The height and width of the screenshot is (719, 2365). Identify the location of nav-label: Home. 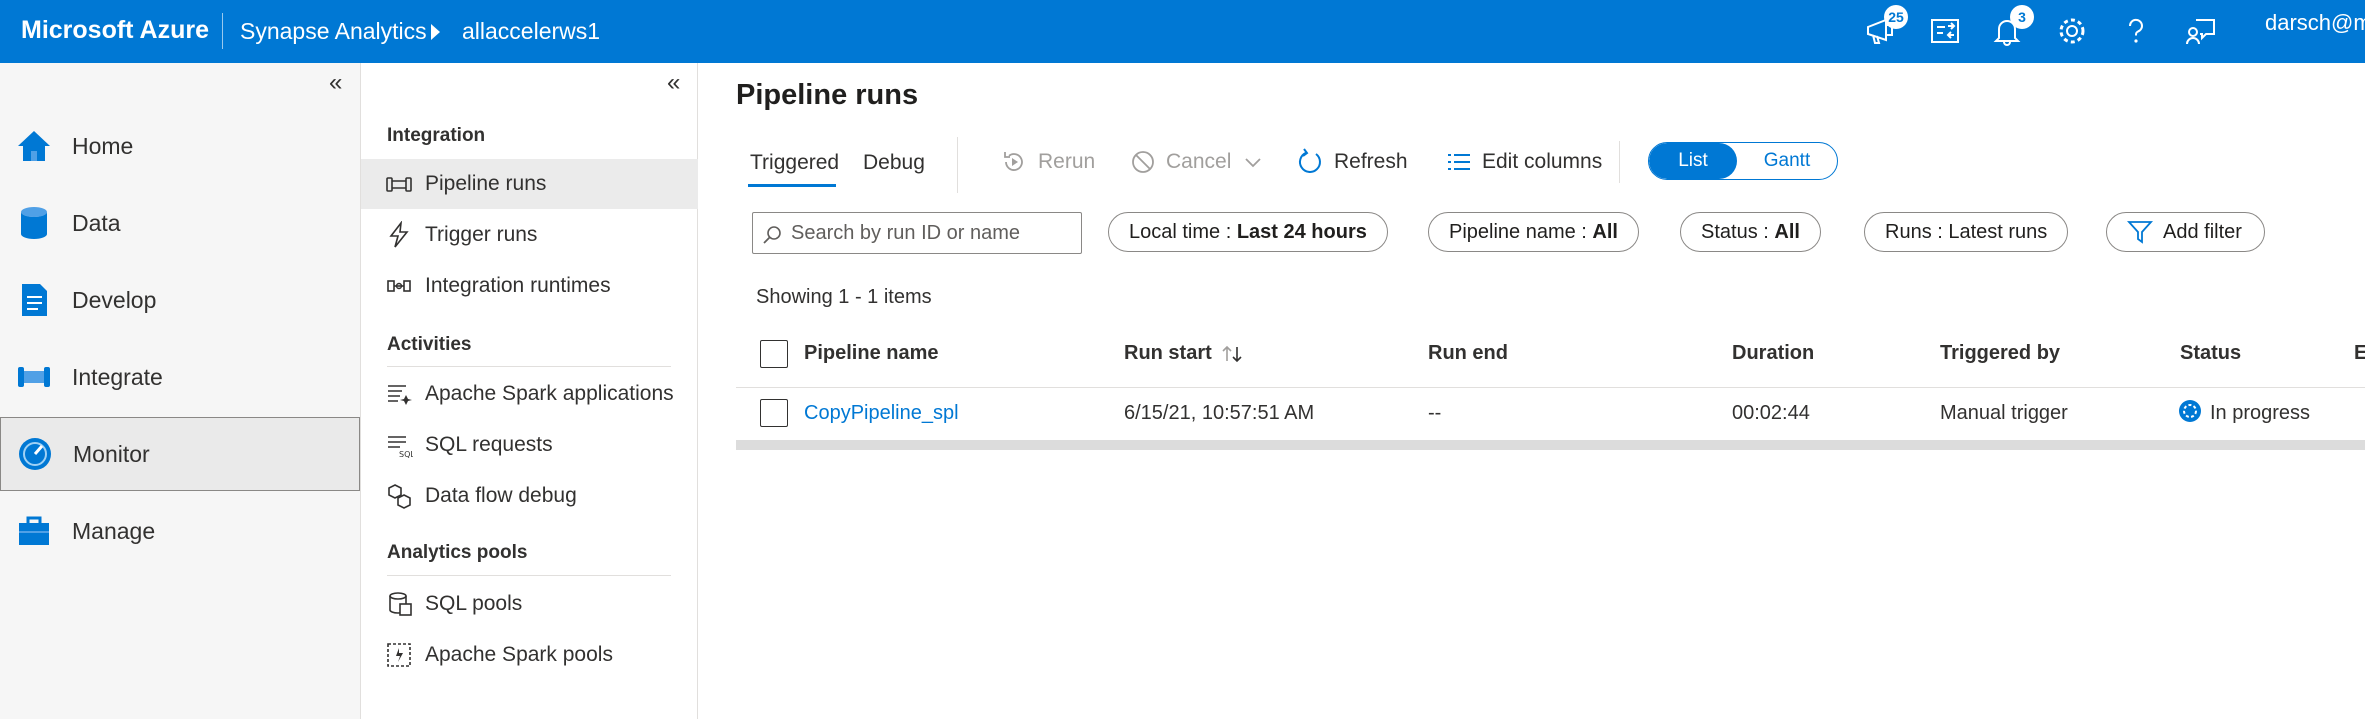
(103, 145).